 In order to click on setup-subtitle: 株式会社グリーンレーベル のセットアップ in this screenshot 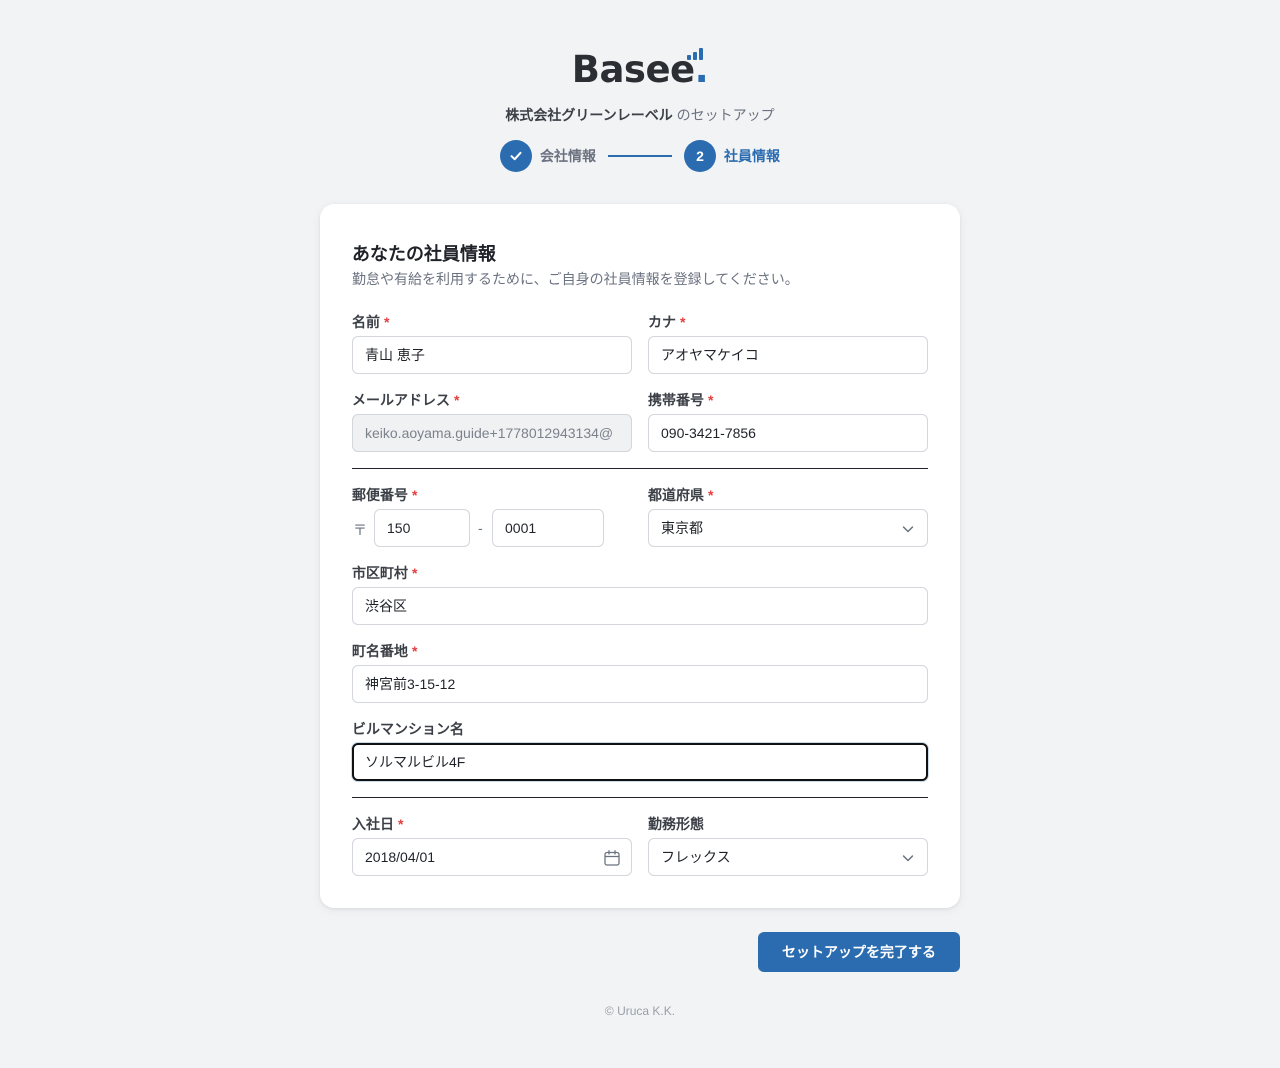, I will do `click(640, 115)`.